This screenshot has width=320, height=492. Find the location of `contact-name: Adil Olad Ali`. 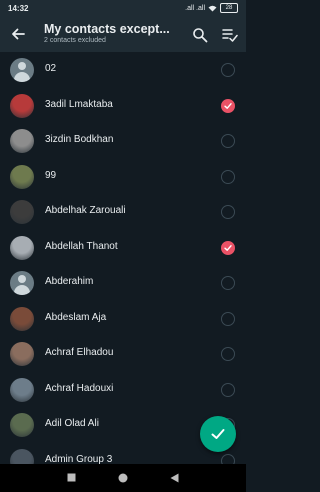

contact-name: Adil Olad Ali is located at coordinates (72, 423).